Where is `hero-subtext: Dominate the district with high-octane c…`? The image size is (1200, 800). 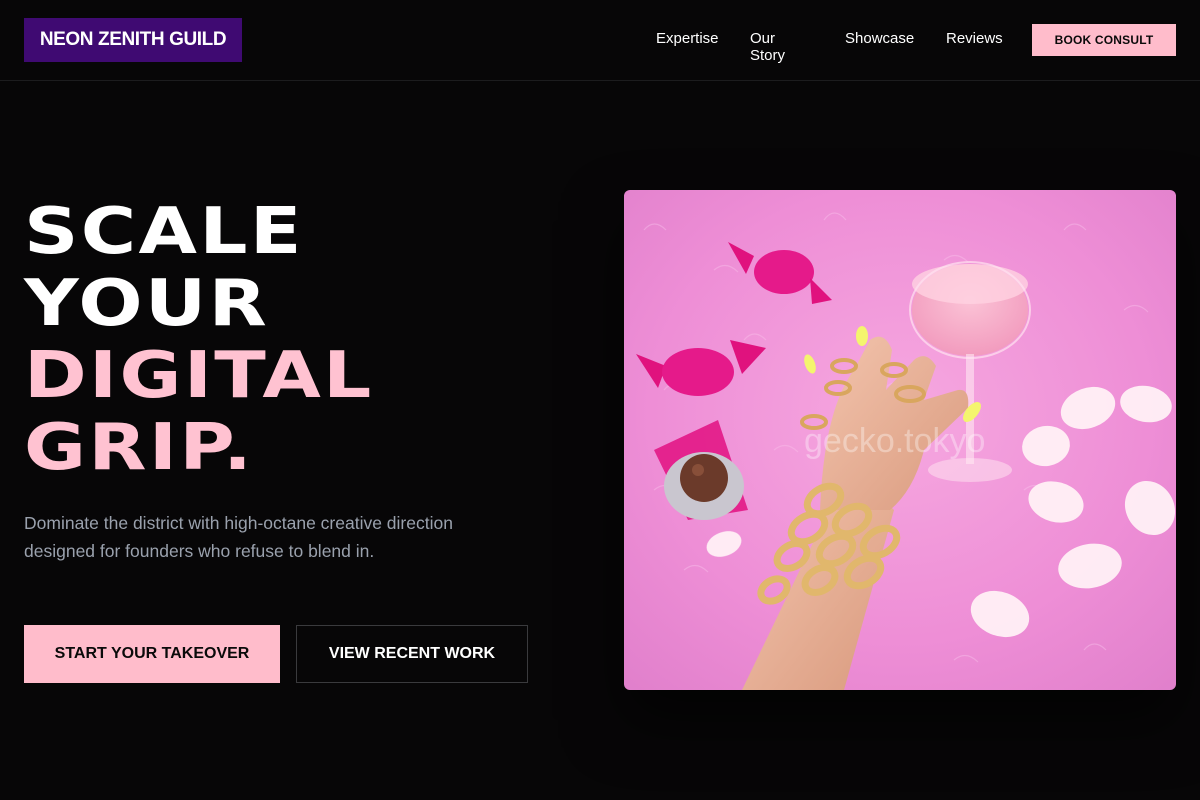 hero-subtext: Dominate the district with high-octane c… is located at coordinates (238, 537).